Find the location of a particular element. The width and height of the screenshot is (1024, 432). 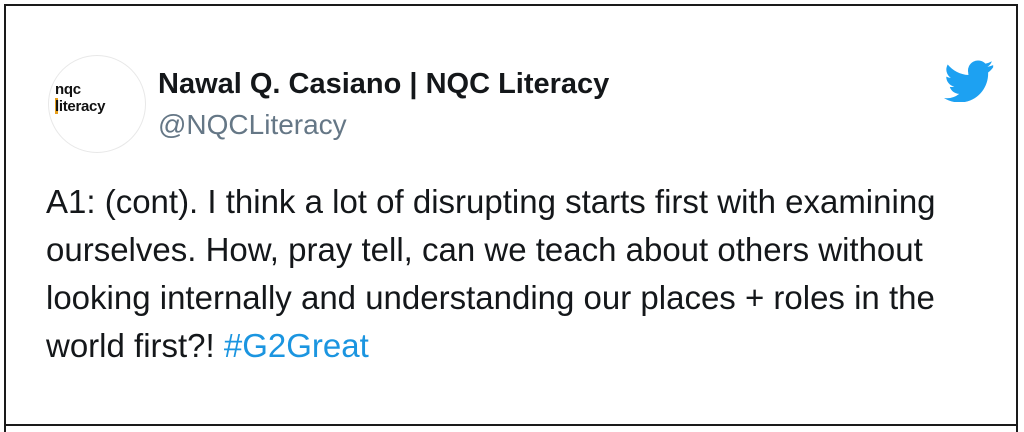

avatar: nqc literacy is located at coordinates (97, 104).